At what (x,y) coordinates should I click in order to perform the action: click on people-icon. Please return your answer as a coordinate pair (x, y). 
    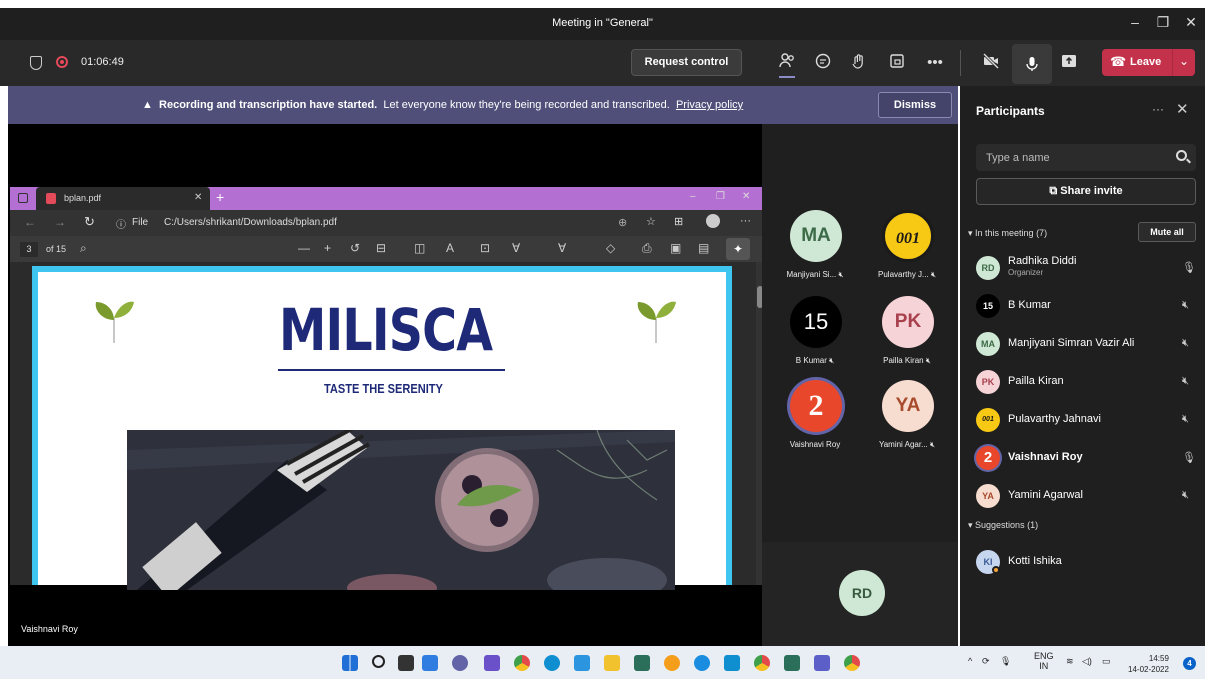
    Looking at the image, I should click on (787, 65).